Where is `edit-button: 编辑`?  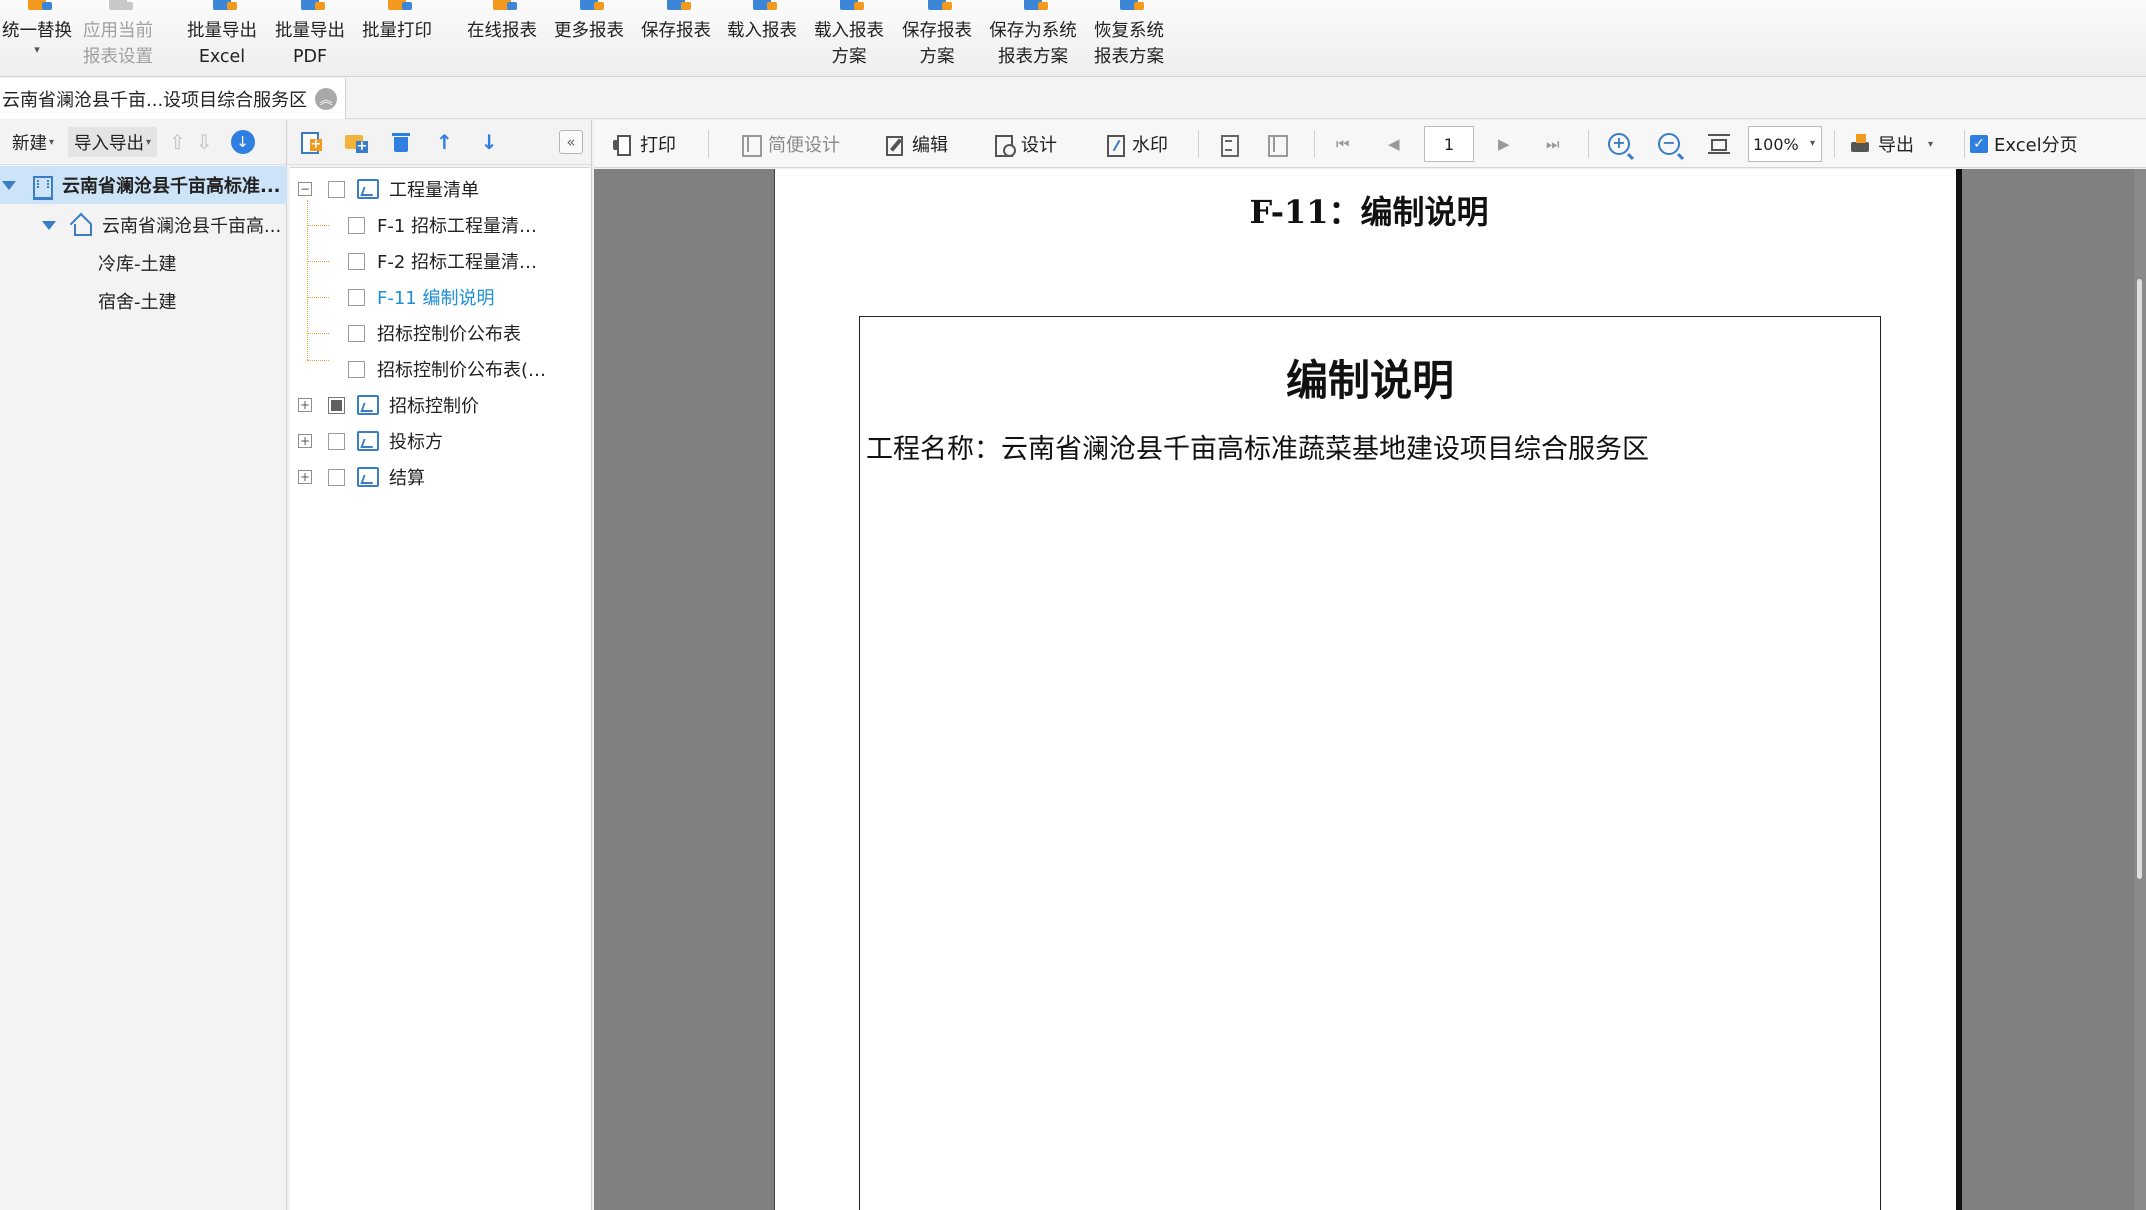
edit-button: 编辑 is located at coordinates (916, 144).